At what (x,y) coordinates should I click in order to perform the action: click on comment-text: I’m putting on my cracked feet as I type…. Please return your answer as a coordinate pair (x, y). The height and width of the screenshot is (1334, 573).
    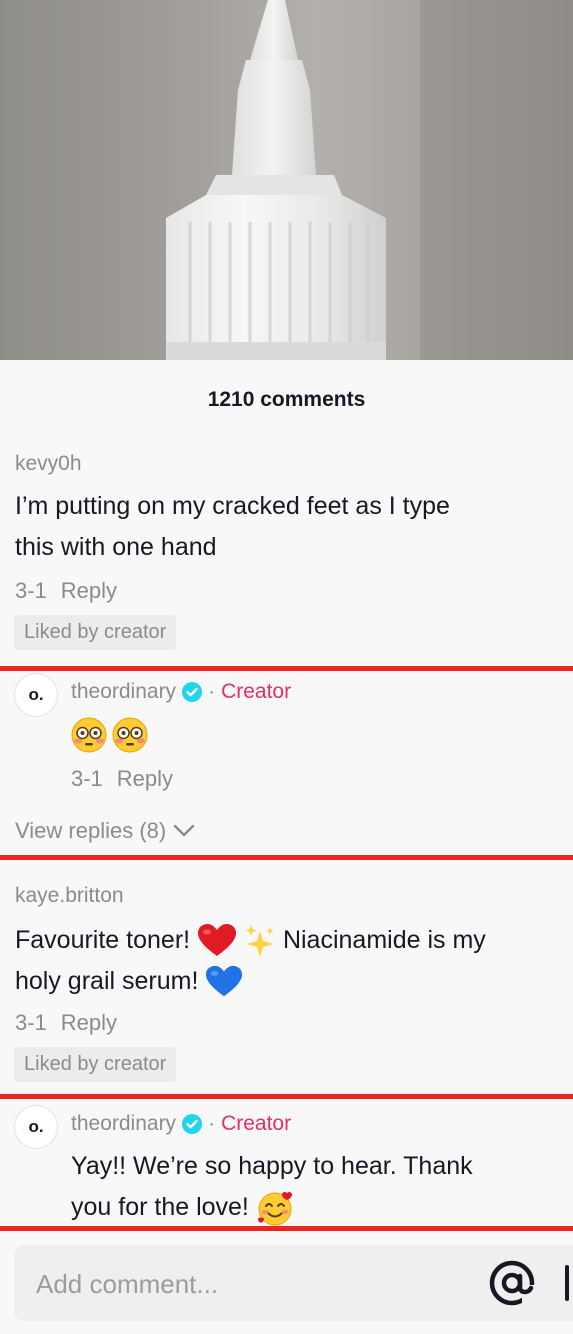
    Looking at the image, I should click on (232, 527).